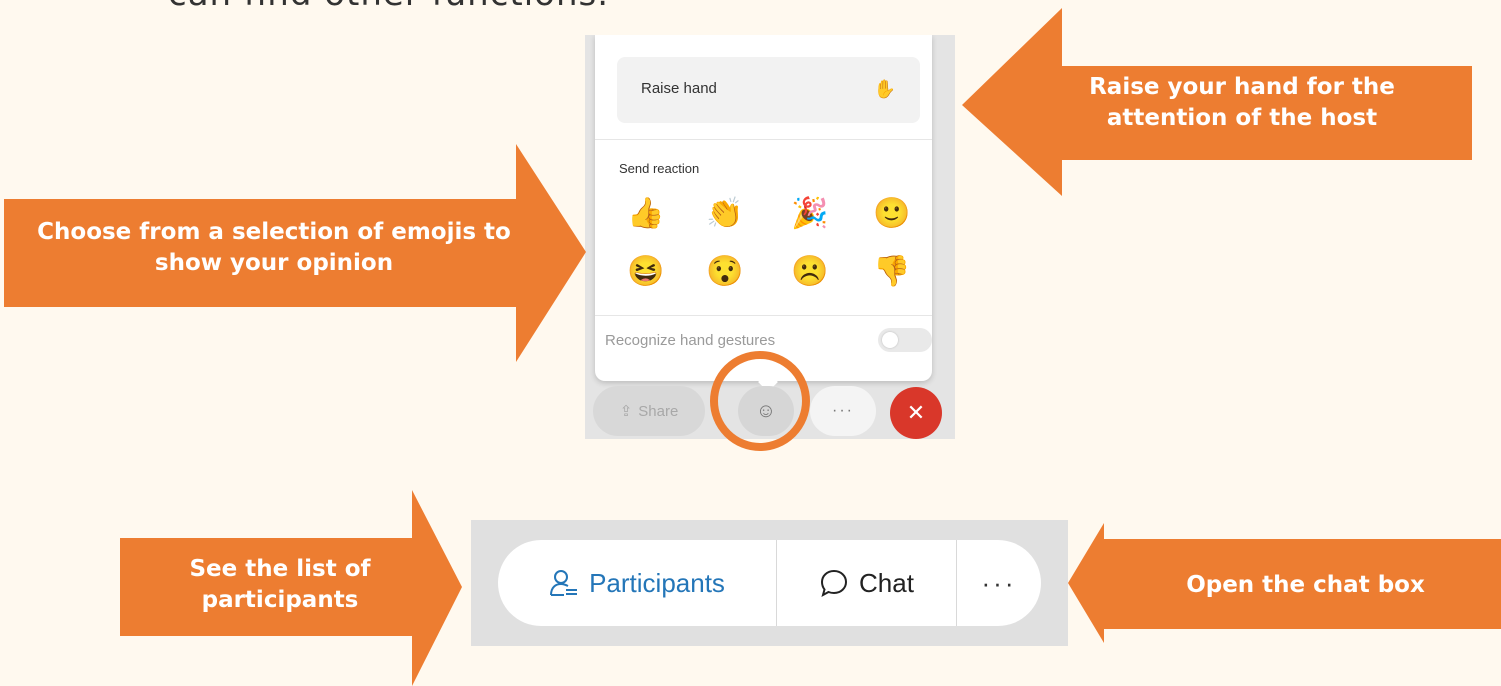  I want to click on participants-icon, so click(564, 583).